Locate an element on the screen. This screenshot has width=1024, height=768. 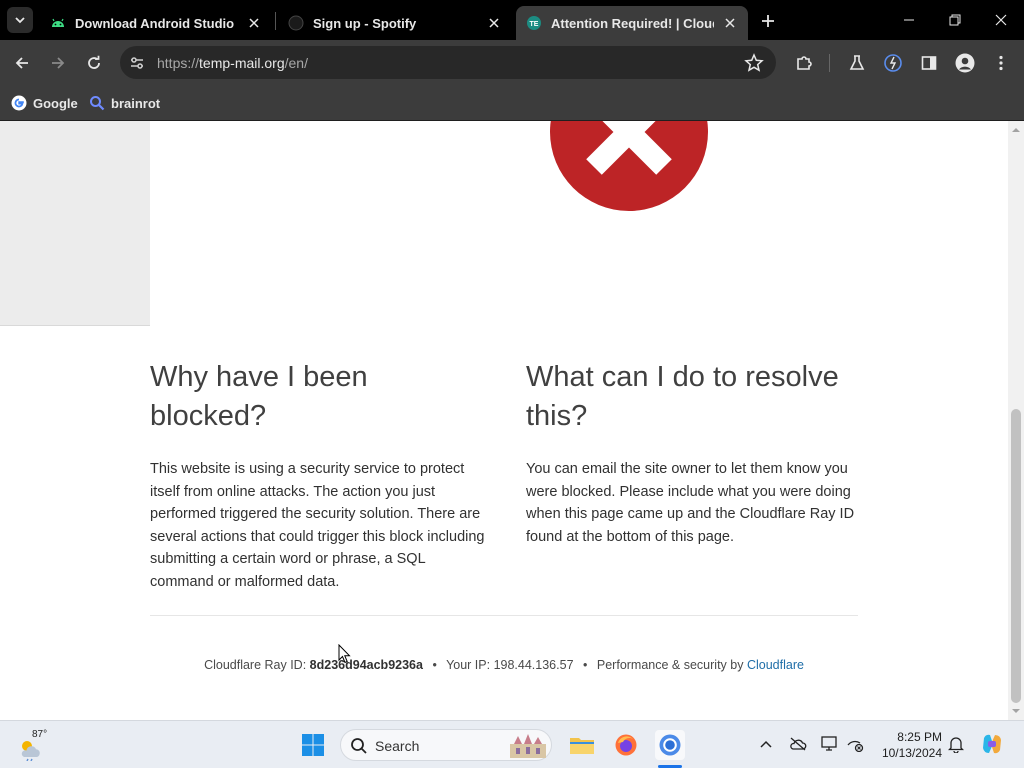
close-icon is located at coordinates (1001, 20).